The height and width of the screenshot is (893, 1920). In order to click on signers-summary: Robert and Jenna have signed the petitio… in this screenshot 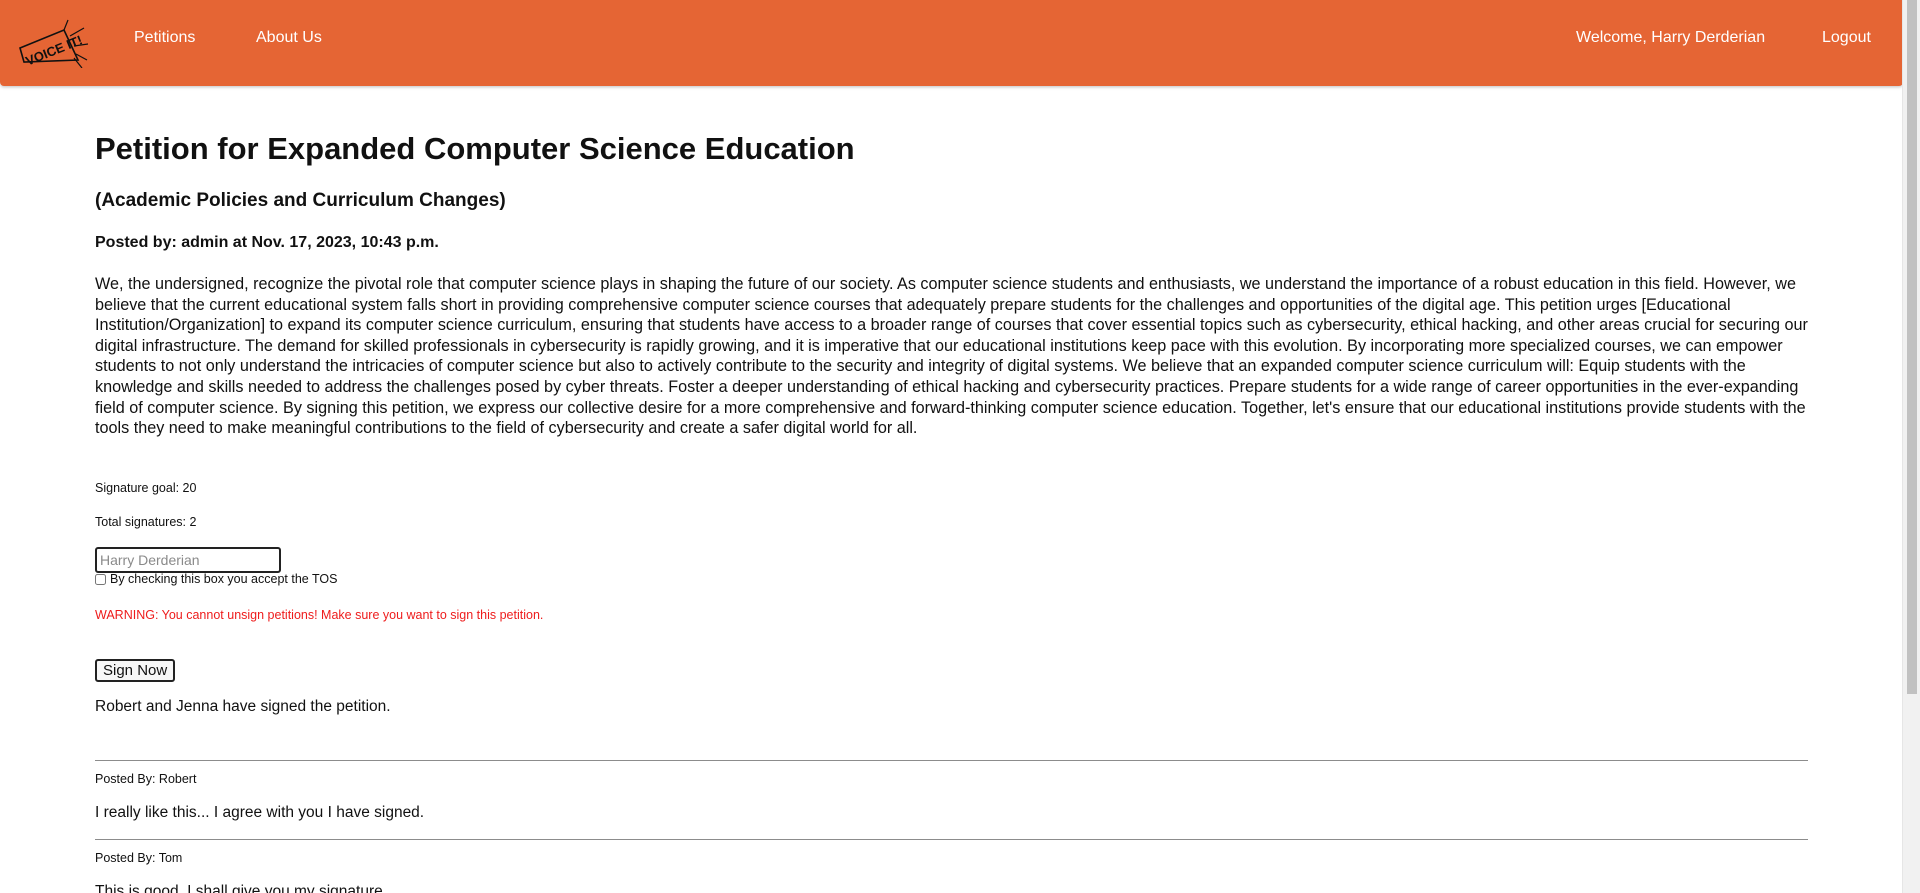, I will do `click(243, 706)`.